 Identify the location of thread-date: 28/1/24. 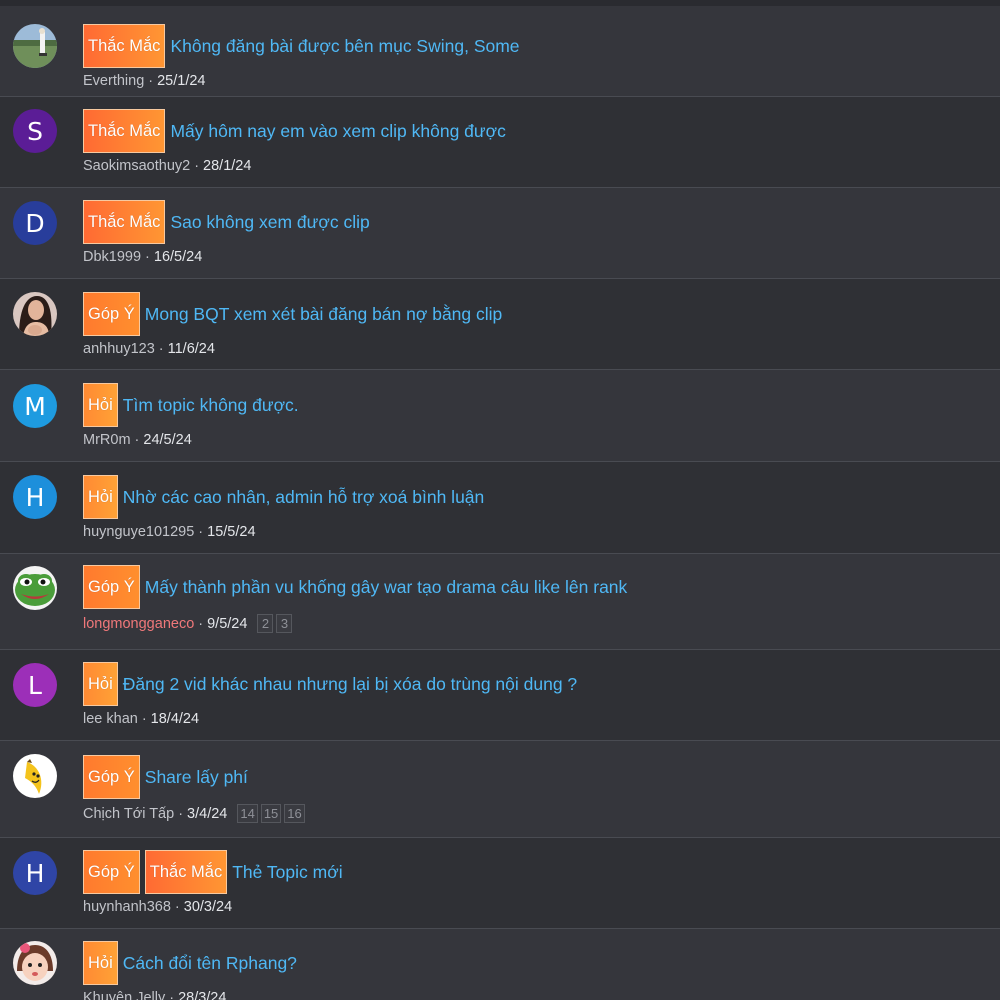
(227, 166).